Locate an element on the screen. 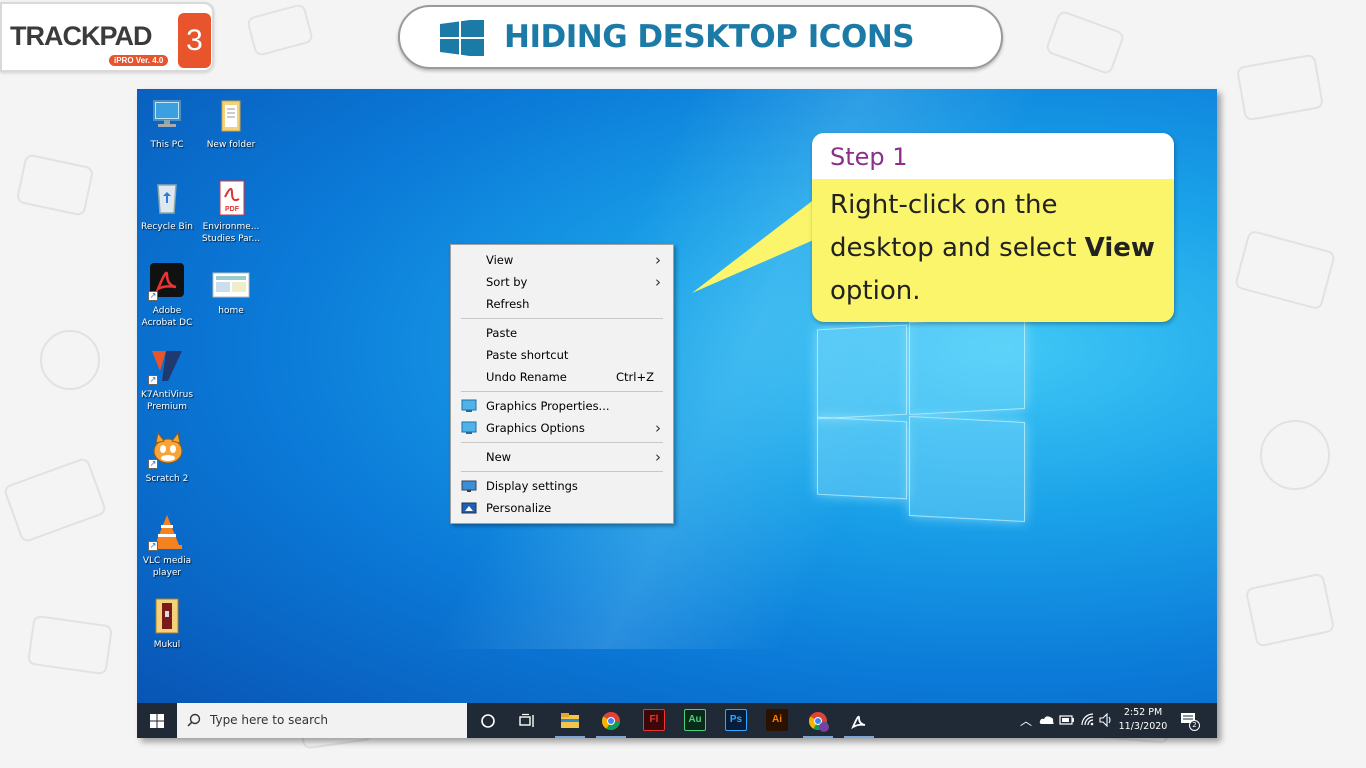  desktop-icon-vlc: ↗ VLC media player is located at coordinates (168, 546).